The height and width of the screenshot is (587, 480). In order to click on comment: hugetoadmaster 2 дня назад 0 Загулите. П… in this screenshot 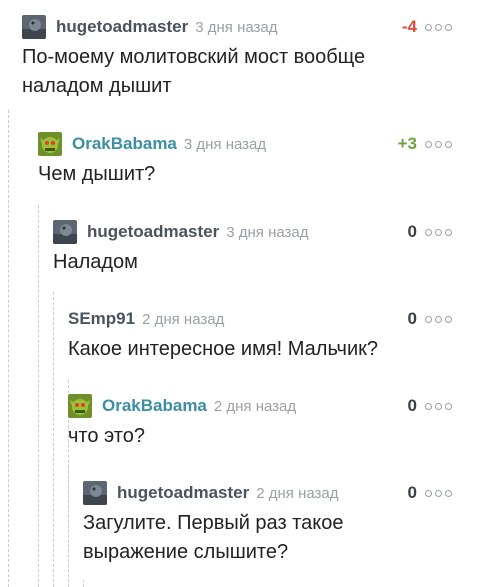, I will do `click(267, 523)`.